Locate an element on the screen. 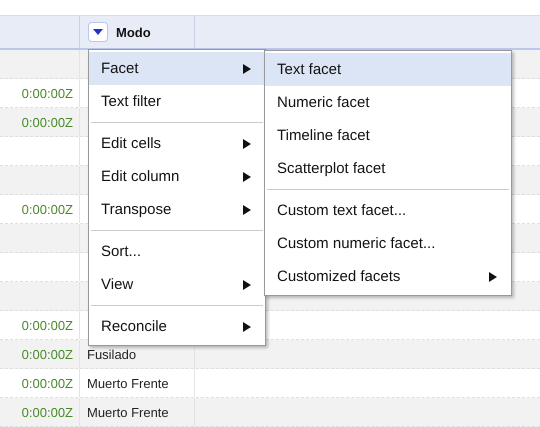 Image resolution: width=540 pixels, height=427 pixels. column-header: Modo is located at coordinates (133, 32).